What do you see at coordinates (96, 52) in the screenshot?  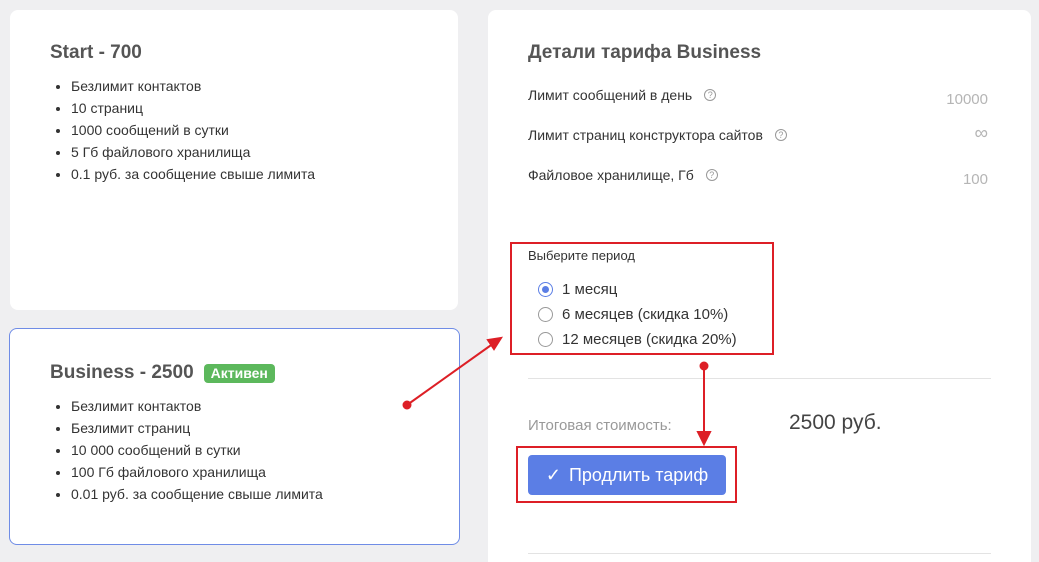 I see `plan-title: Start - 700` at bounding box center [96, 52].